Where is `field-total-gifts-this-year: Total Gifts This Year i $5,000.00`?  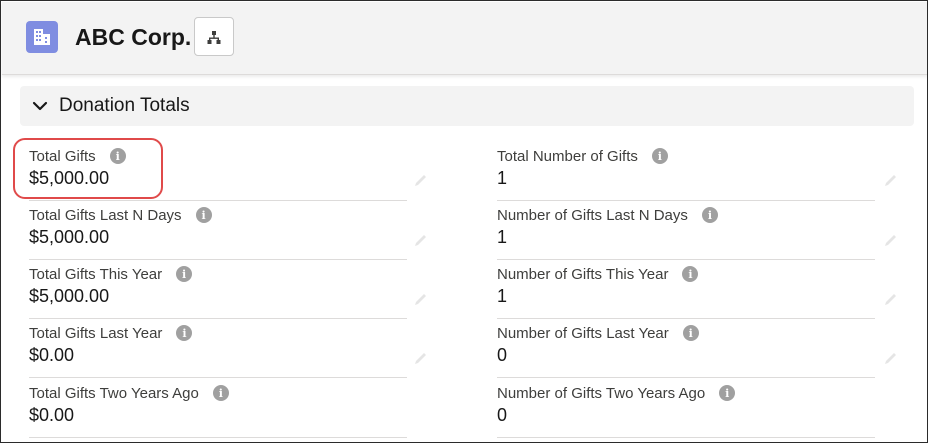
field-total-gifts-this-year: Total Gifts This Year i $5,000.00 is located at coordinates (219, 293).